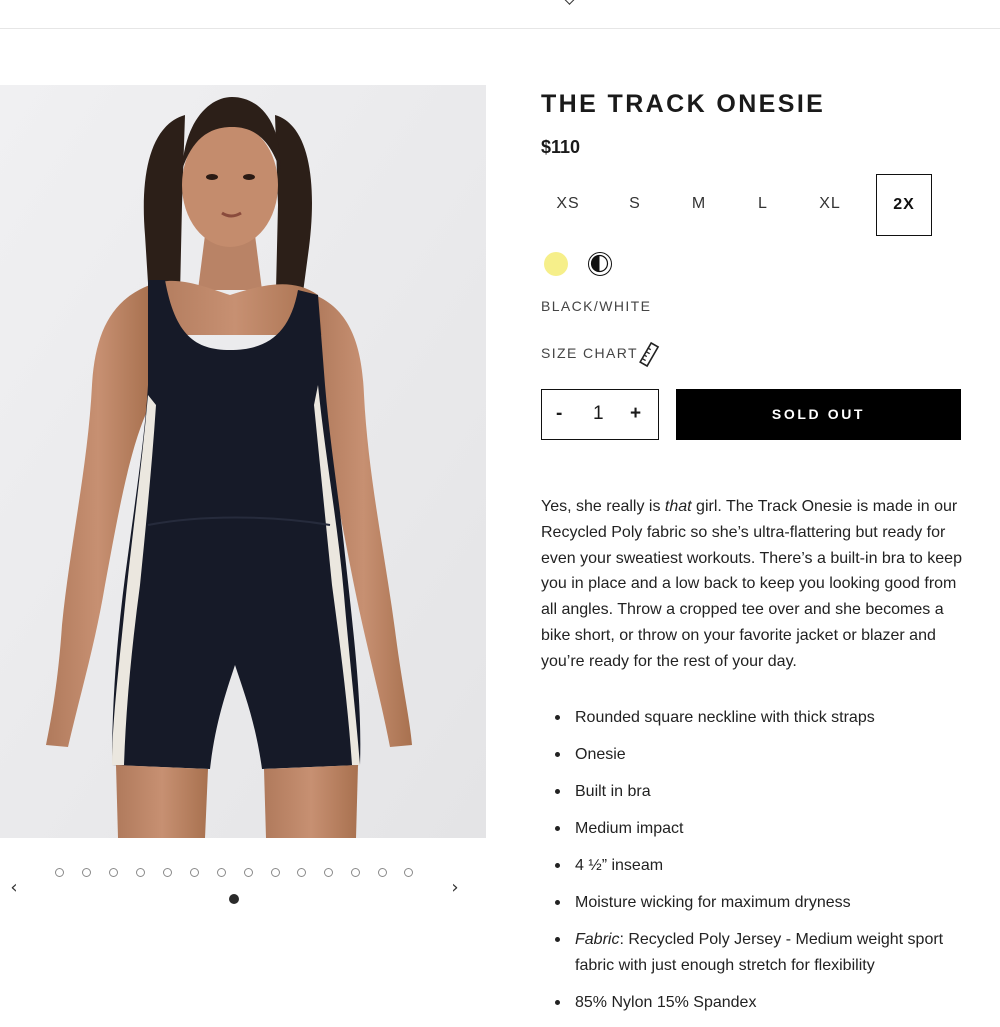  I want to click on quantity-stepper: - 1 +, so click(600, 414).